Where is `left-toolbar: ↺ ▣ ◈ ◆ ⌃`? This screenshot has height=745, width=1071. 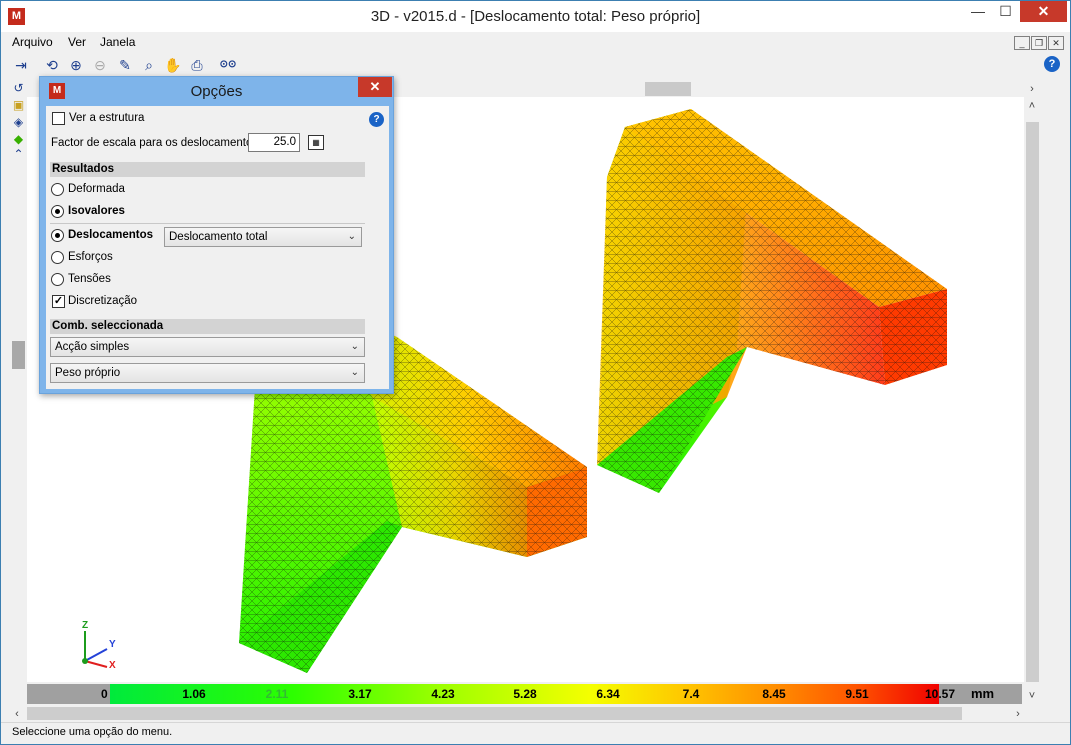 left-toolbar: ↺ ▣ ◈ ◆ ⌃ is located at coordinates (18, 120).